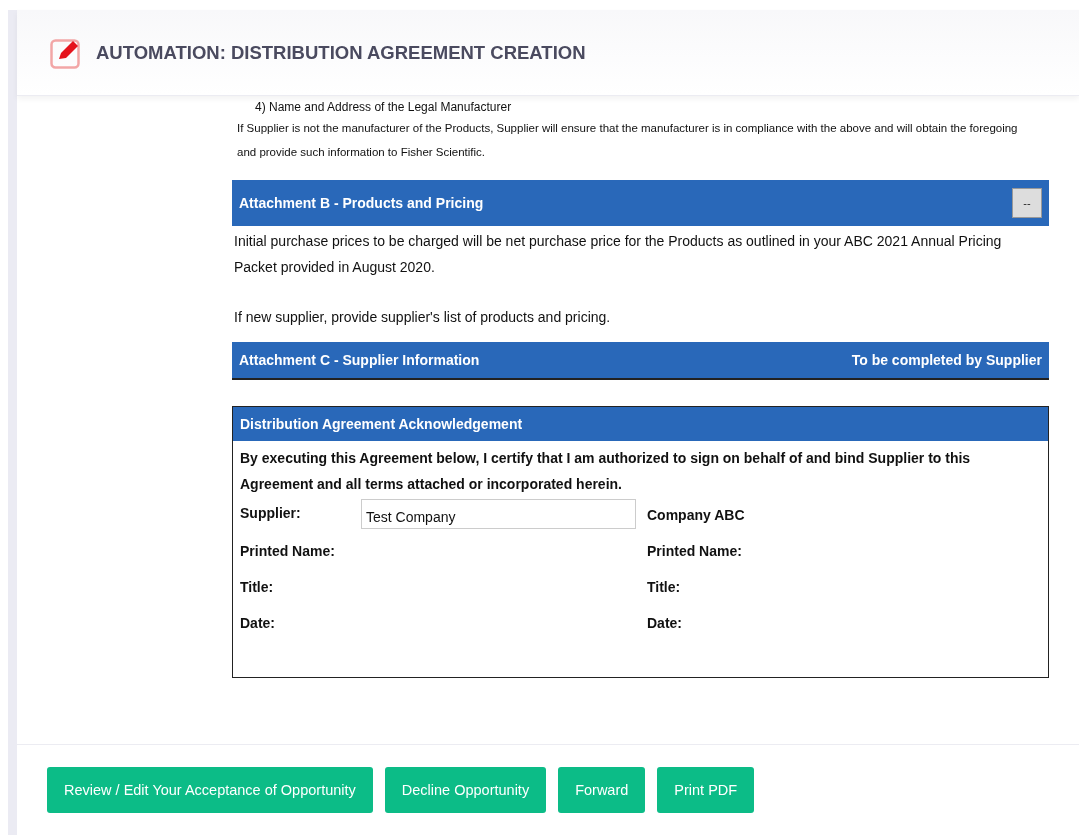  Describe the element at coordinates (465, 790) in the screenshot. I see `action-button: Decline Opportunity` at that location.